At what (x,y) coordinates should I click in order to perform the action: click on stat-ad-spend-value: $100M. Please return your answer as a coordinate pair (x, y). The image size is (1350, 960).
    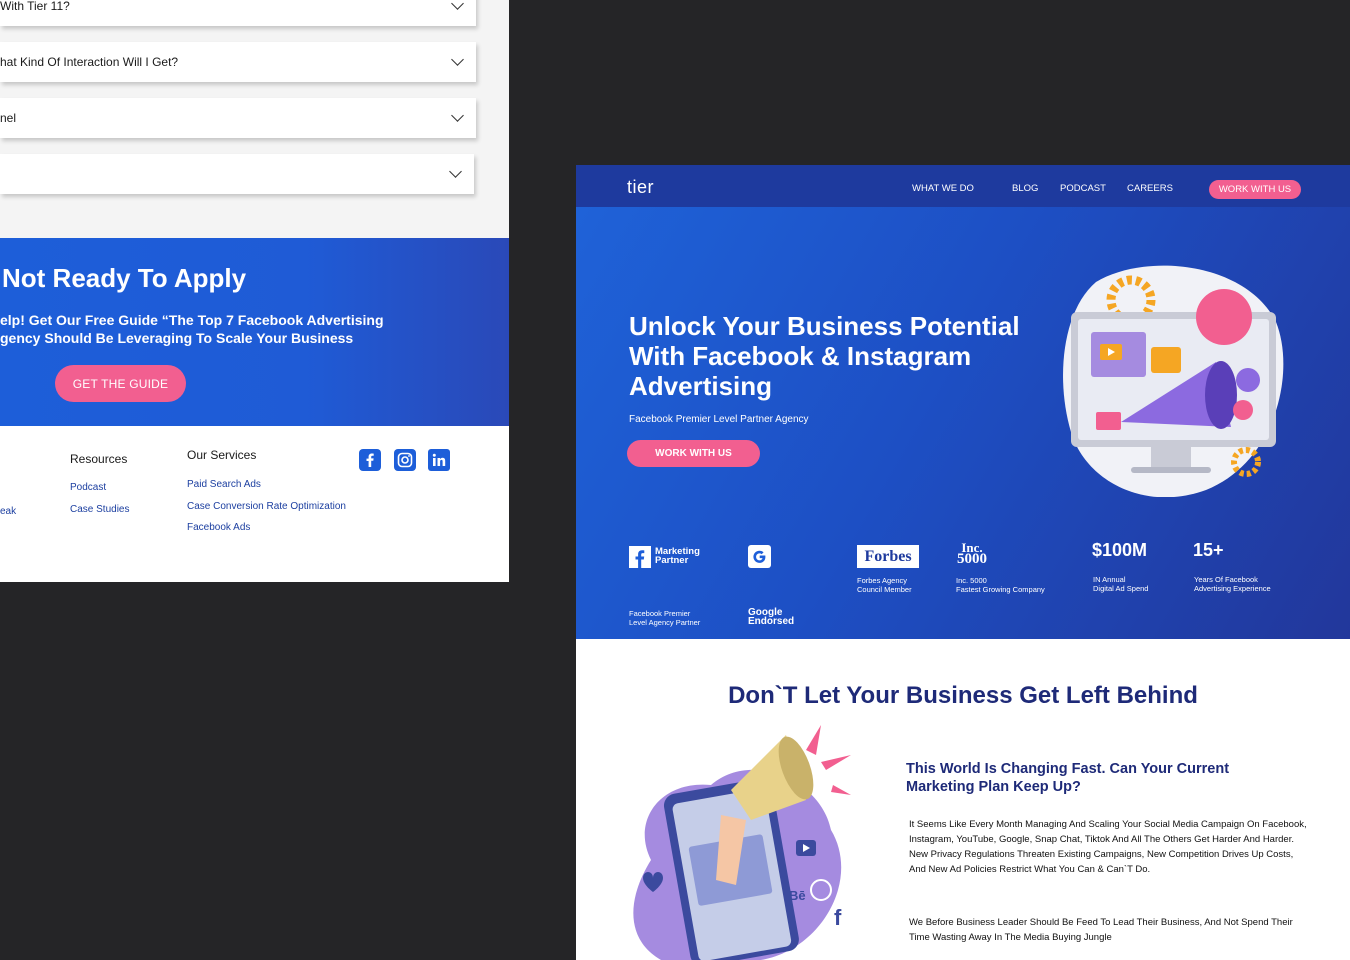
    Looking at the image, I should click on (1120, 550).